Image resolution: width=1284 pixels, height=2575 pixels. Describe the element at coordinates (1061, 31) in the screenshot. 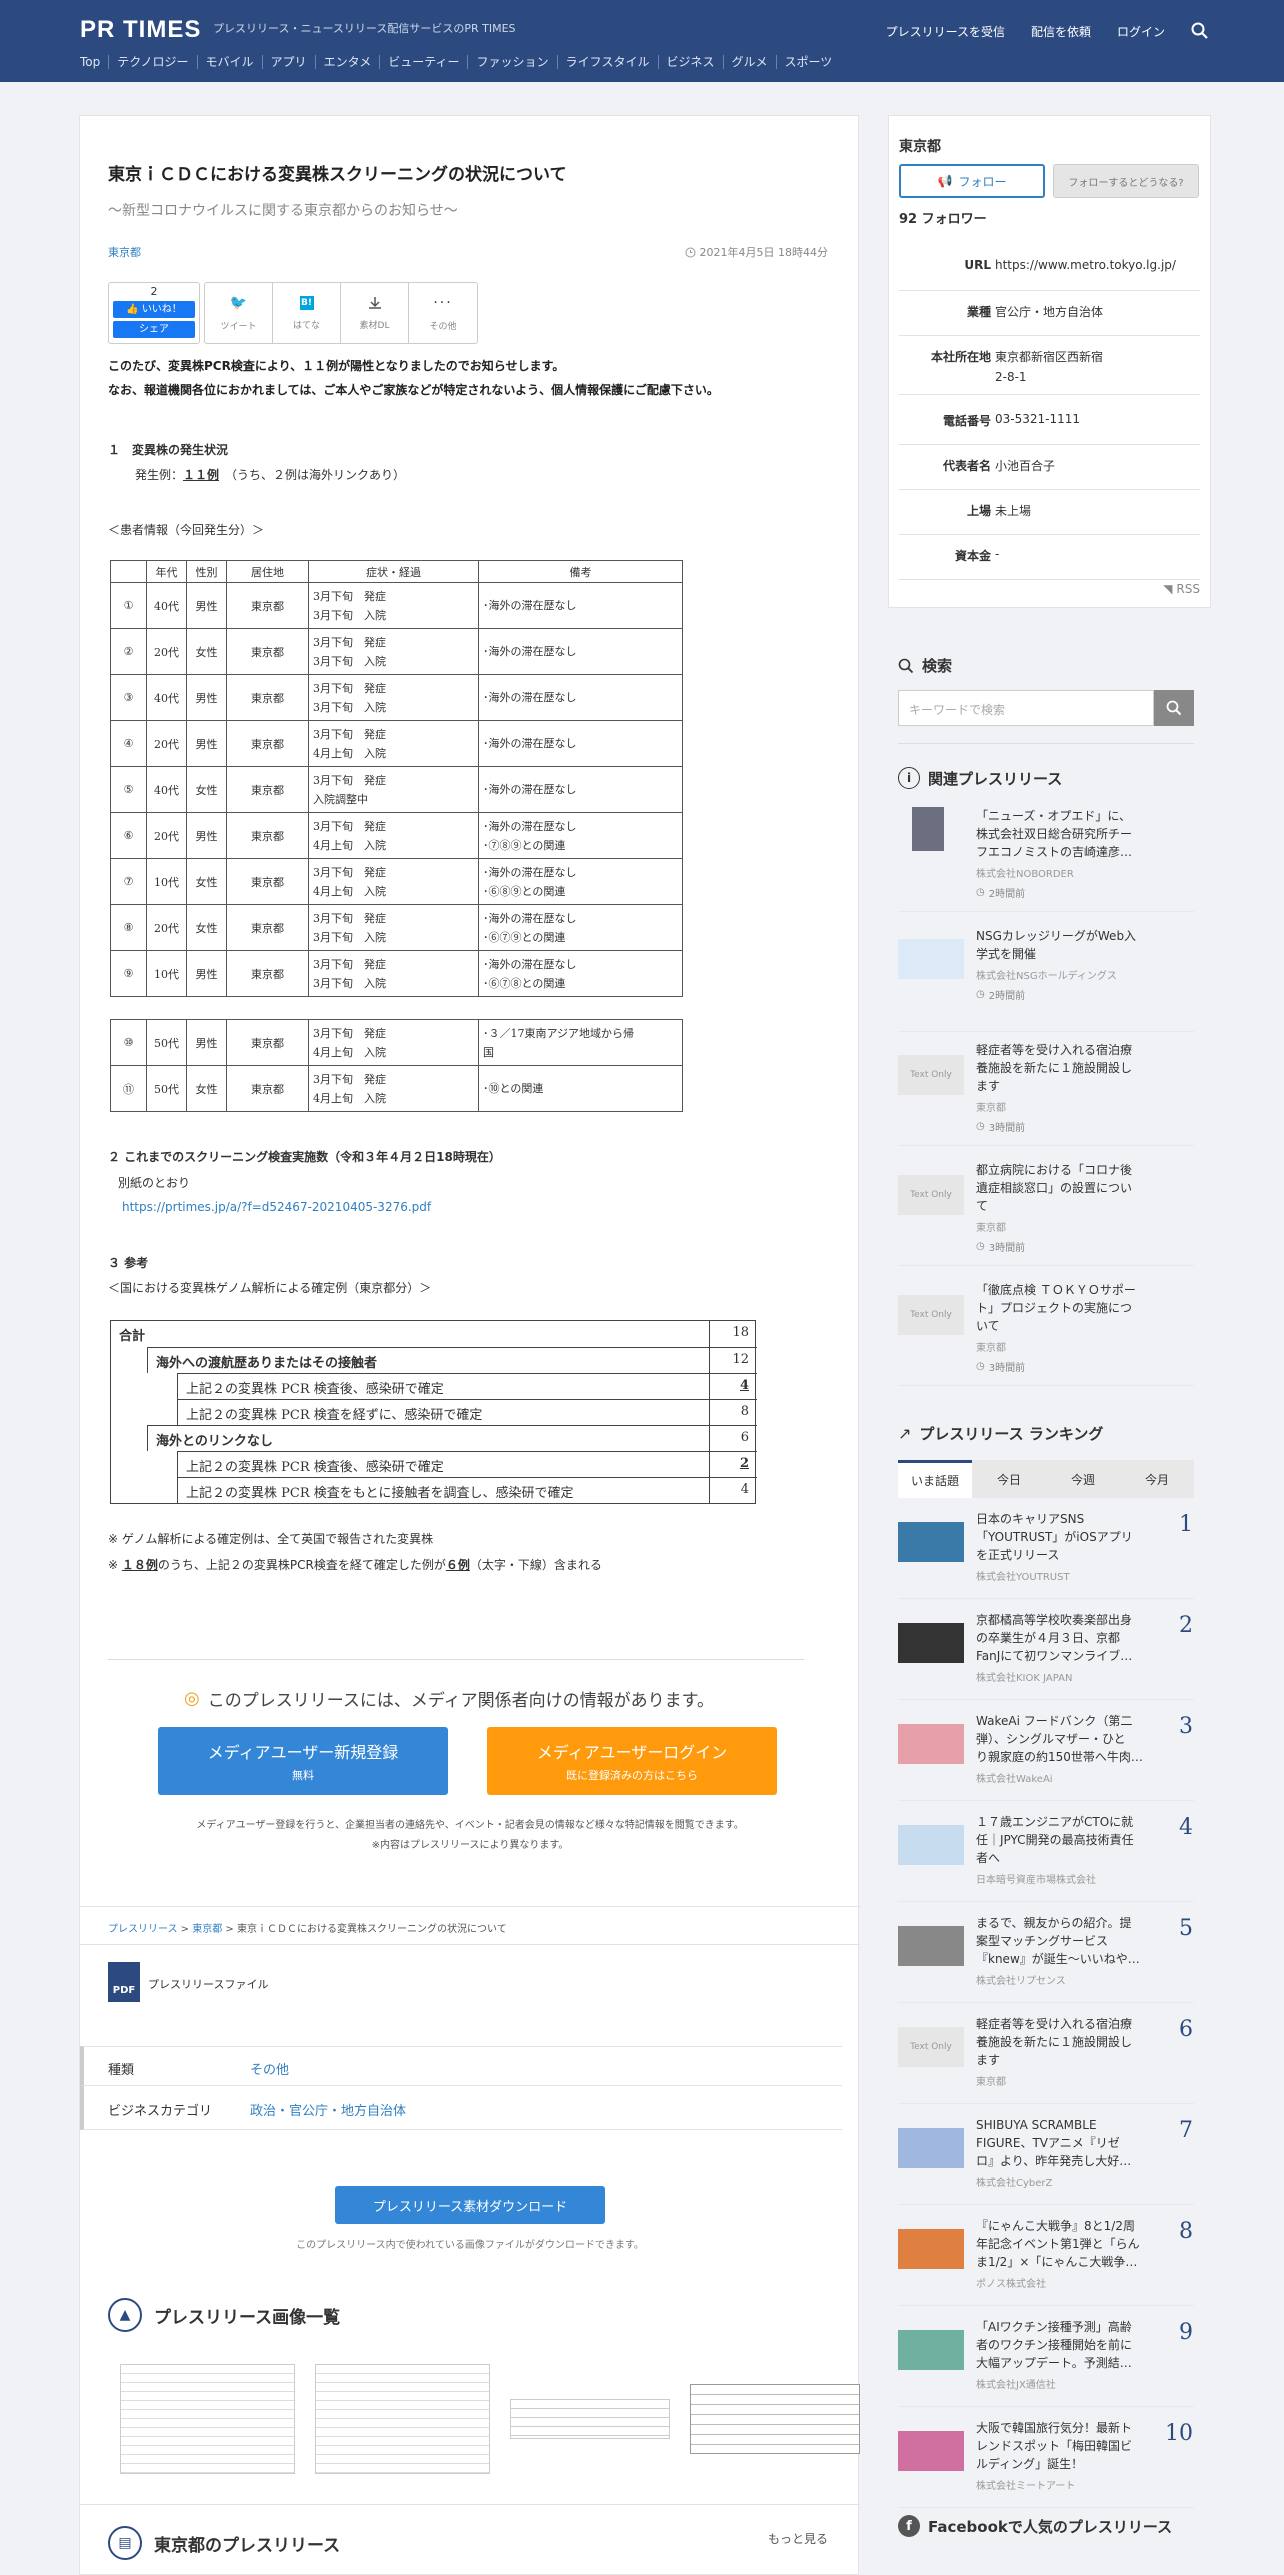

I see `request-link: 配信を依頼` at that location.